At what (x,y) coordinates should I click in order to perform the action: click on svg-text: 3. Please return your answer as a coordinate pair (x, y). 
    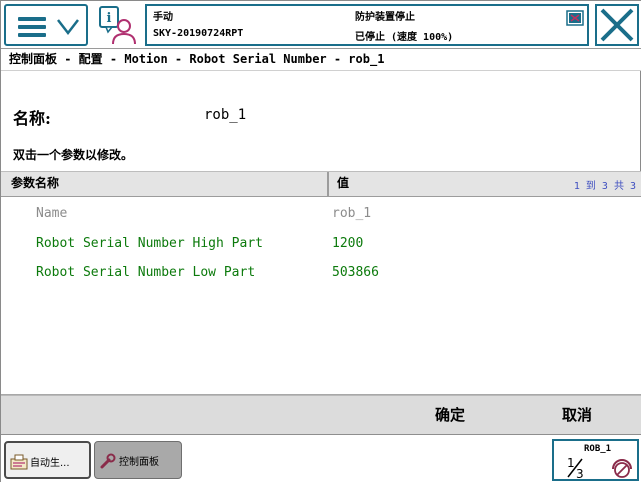
    Looking at the image, I should click on (580, 473).